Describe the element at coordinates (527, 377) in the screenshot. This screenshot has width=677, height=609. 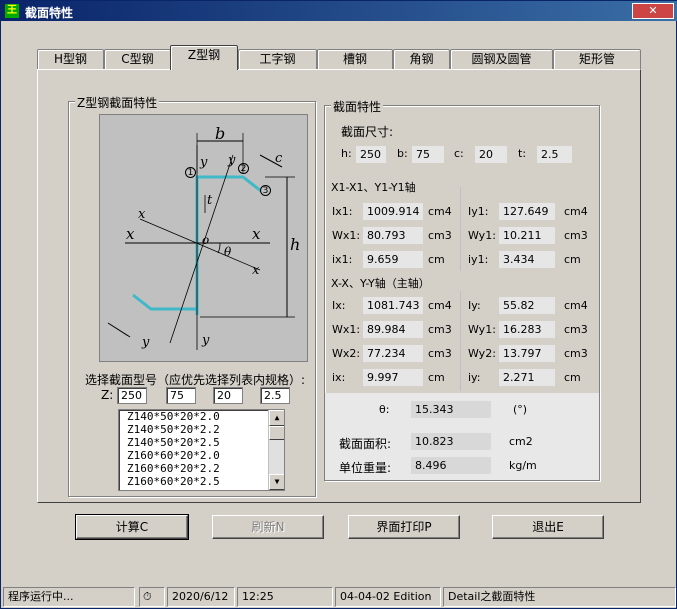
I see `iyr-value: 2.271` at that location.